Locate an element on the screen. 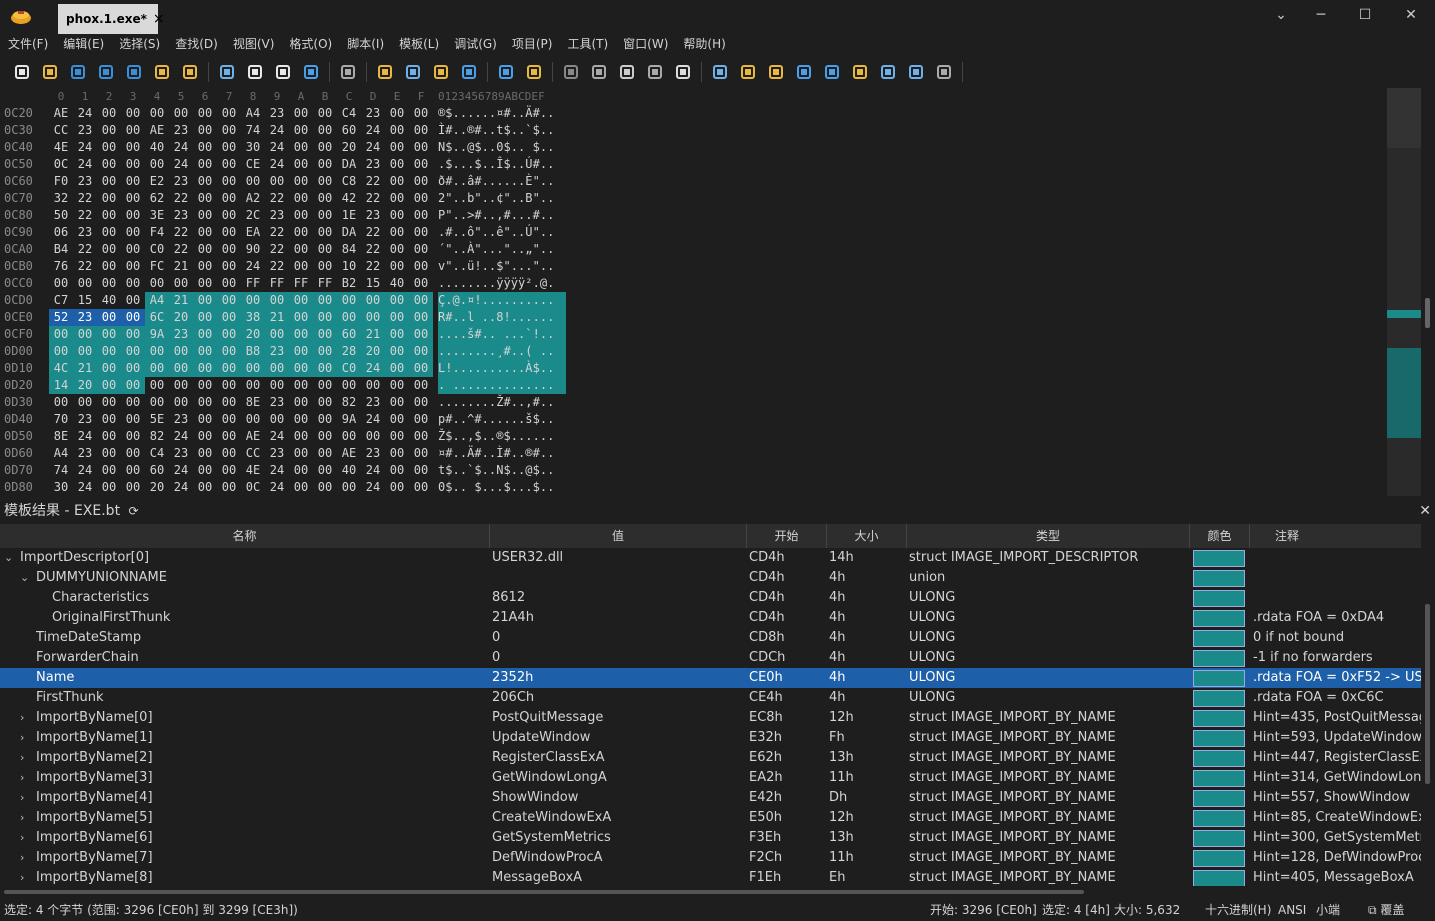 The image size is (1435, 921). columns-icon is located at coordinates (655, 72).